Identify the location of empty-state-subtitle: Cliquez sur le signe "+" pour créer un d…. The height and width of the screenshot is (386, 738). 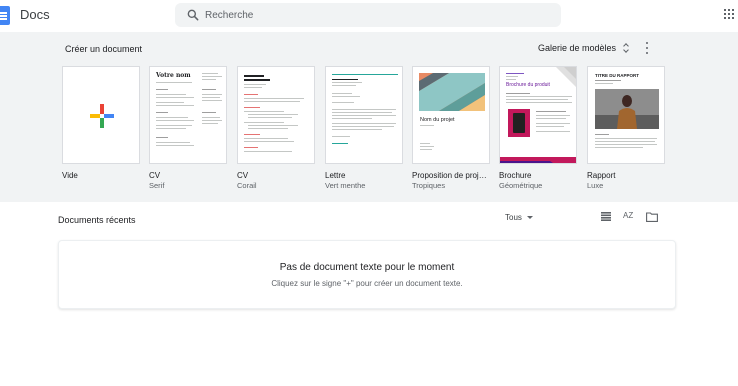
(367, 283).